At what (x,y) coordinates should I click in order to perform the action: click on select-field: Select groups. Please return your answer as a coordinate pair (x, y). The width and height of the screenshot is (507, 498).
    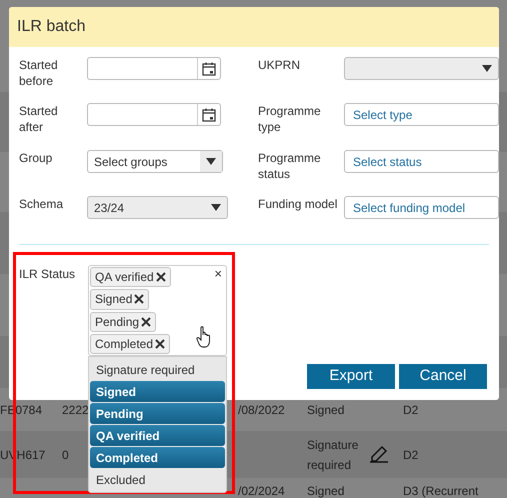
    Looking at the image, I should click on (155, 161).